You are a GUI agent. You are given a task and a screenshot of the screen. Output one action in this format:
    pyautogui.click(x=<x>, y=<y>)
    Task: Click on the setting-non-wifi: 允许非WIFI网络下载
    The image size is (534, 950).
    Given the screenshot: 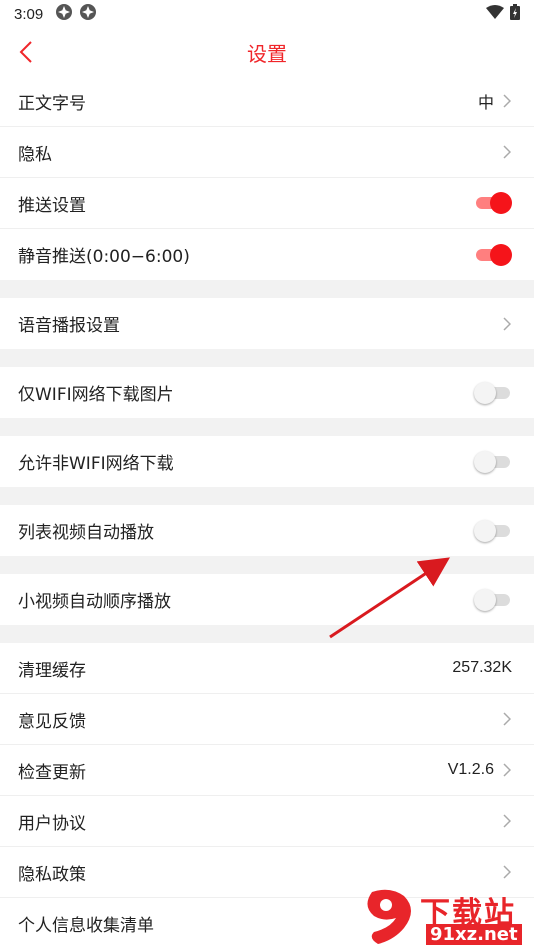 What is the action you would take?
    pyautogui.click(x=267, y=461)
    